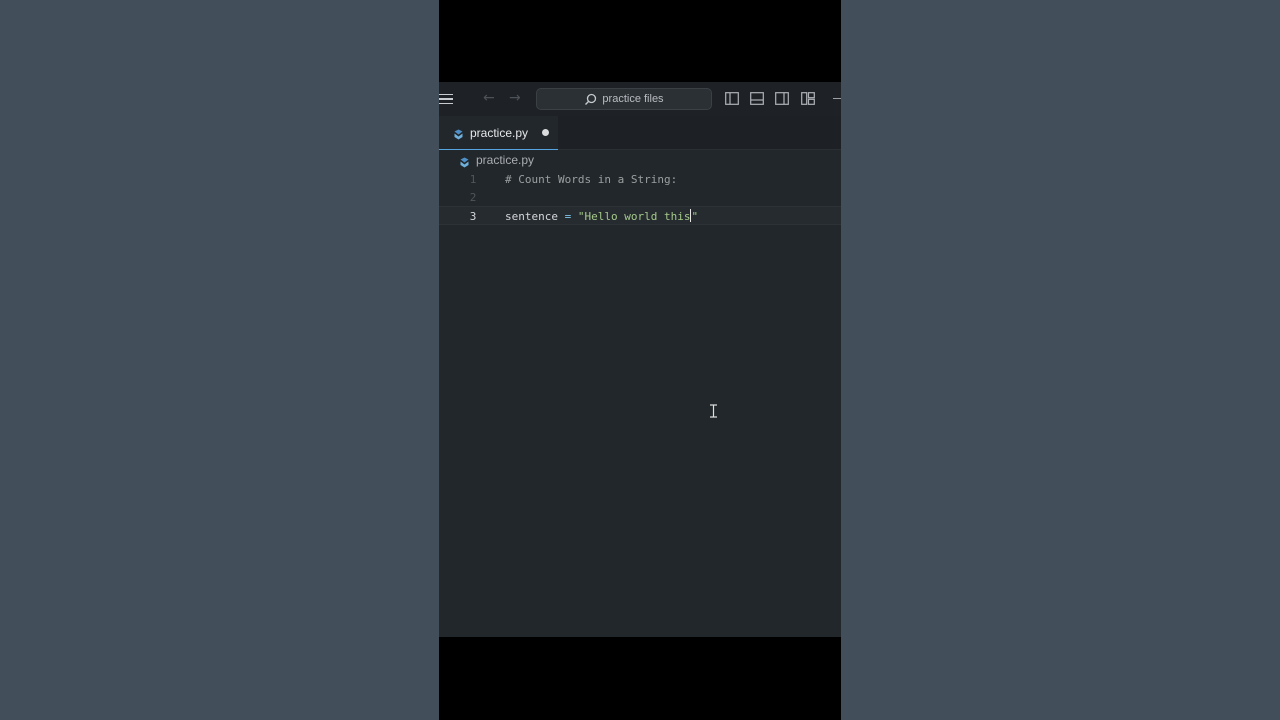 The height and width of the screenshot is (720, 1280). Describe the element at coordinates (732, 98) in the screenshot. I see `toggle-primary-sidebar-icon` at that location.